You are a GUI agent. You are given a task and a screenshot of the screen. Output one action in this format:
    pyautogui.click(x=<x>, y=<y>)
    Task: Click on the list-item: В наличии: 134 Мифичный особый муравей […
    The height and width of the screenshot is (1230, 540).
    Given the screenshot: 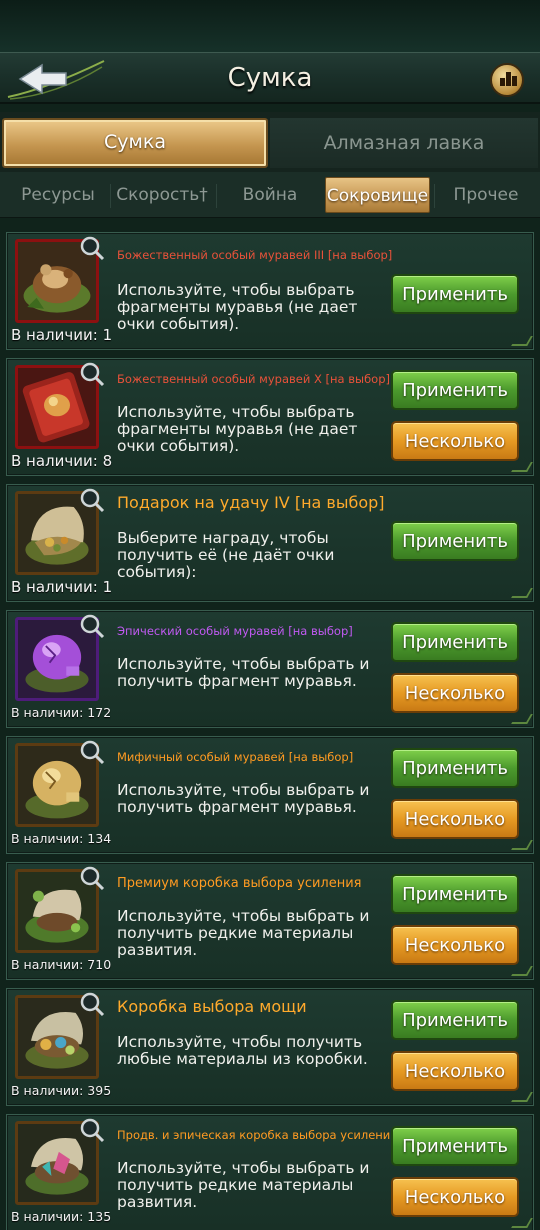 What is the action you would take?
    pyautogui.click(x=270, y=795)
    